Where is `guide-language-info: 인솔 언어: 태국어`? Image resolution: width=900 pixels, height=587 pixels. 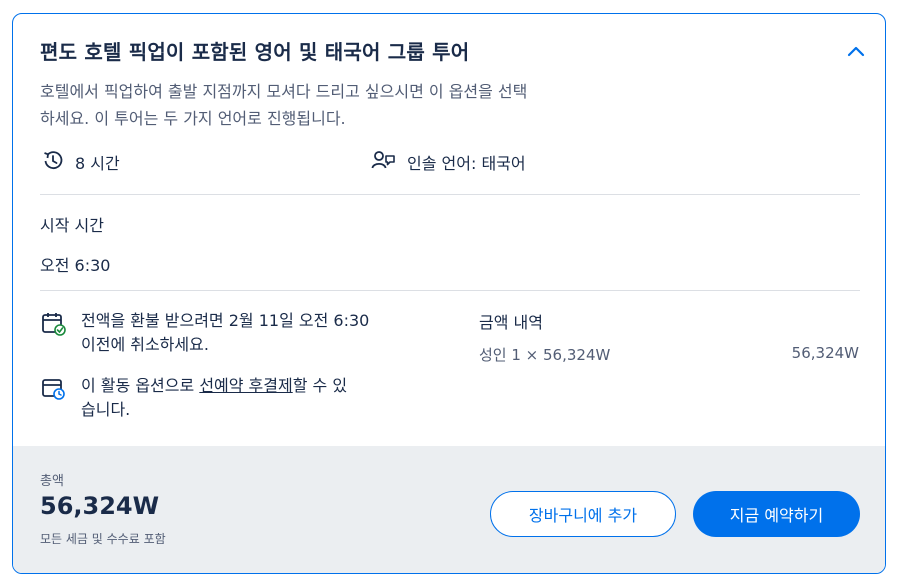 guide-language-info: 인솔 언어: 태국어 is located at coordinates (448, 162).